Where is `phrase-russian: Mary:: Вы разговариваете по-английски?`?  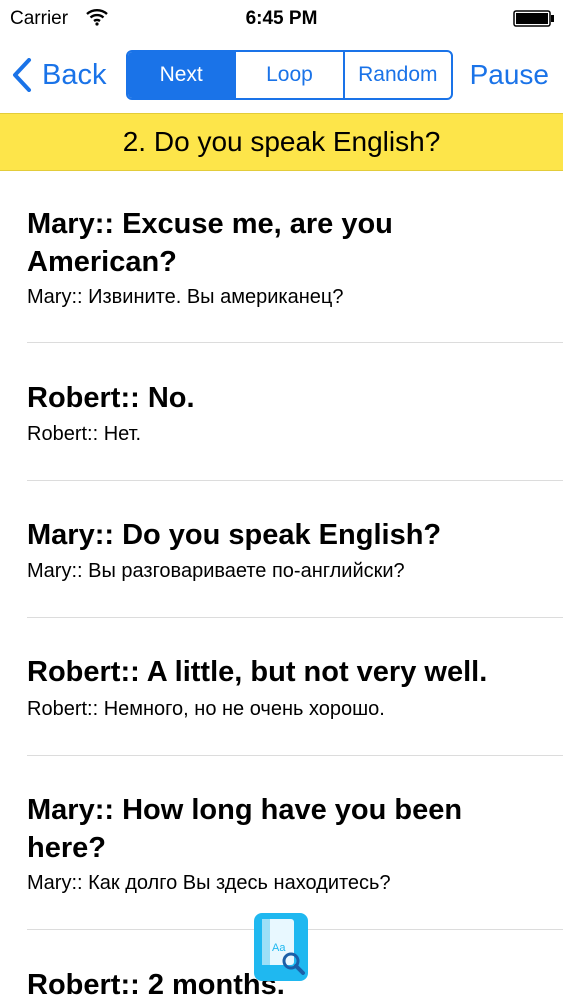 phrase-russian: Mary:: Вы разговариваете по-английски? is located at coordinates (216, 571).